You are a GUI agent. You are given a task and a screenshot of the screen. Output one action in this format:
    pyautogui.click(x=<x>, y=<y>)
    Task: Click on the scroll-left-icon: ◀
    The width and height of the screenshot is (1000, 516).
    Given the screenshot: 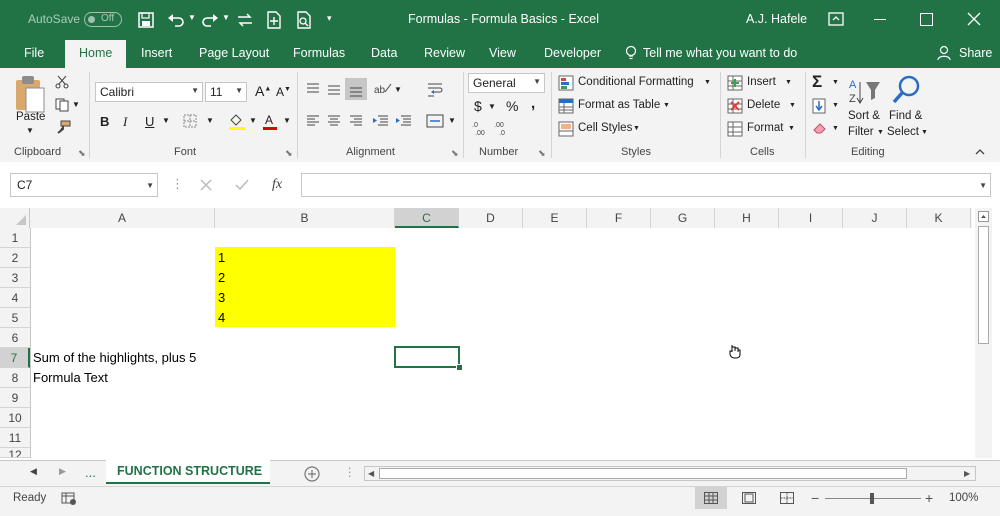 What is the action you would take?
    pyautogui.click(x=371, y=473)
    